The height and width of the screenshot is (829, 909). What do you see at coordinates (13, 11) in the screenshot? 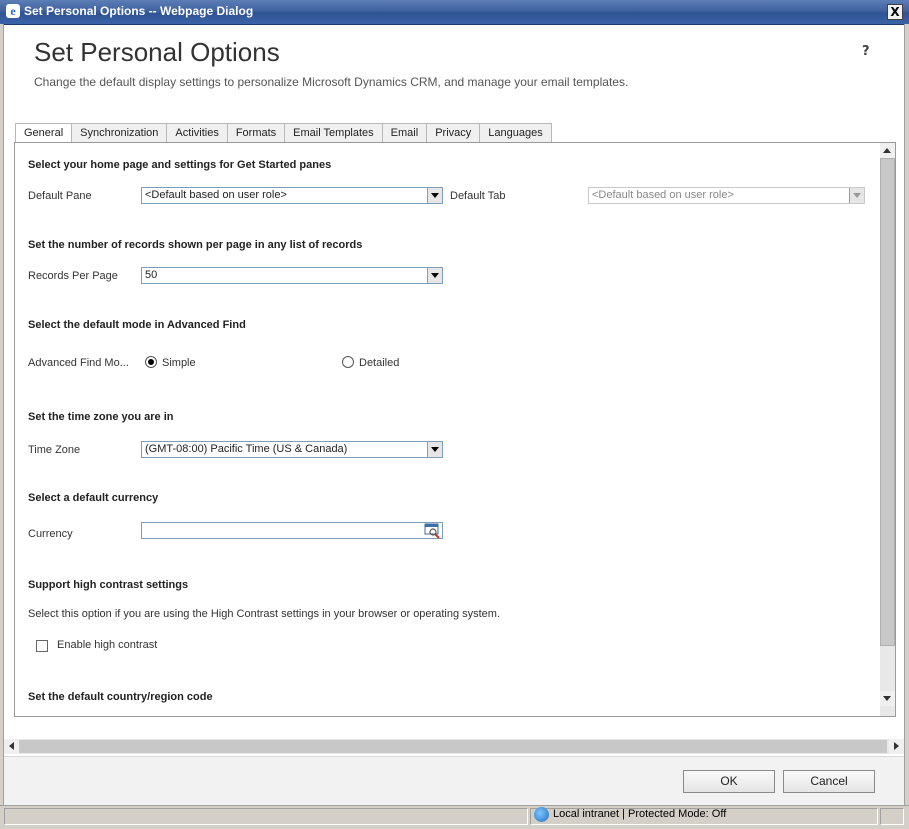
I see `ie-icon: e` at bounding box center [13, 11].